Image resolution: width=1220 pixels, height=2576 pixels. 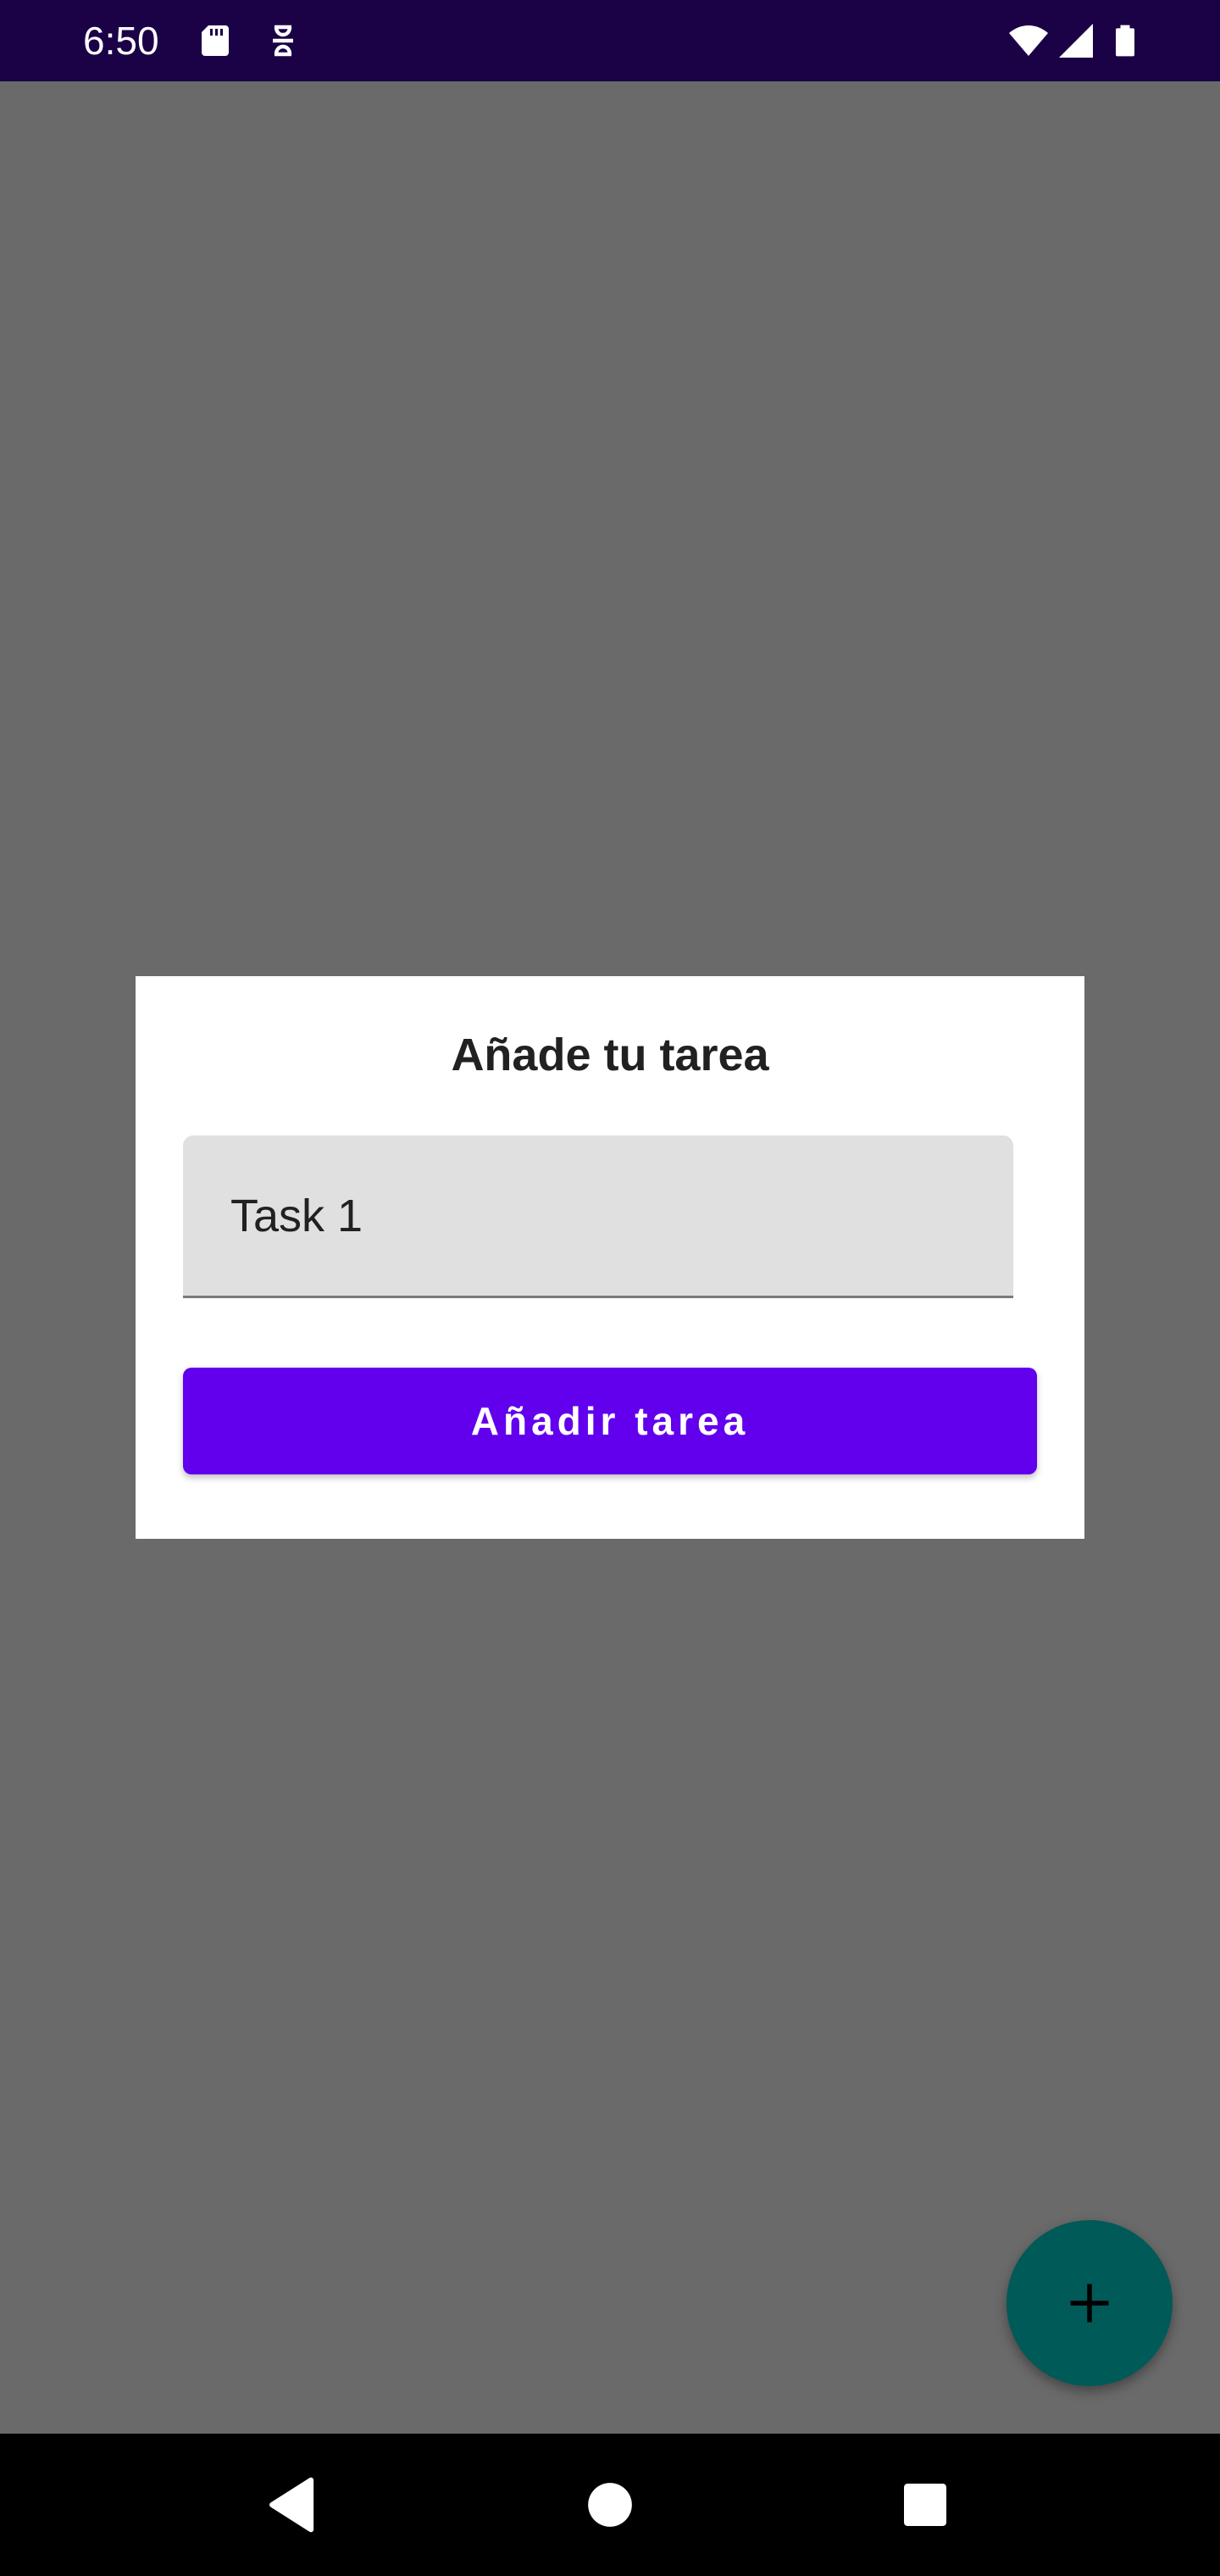 What do you see at coordinates (610, 1055) in the screenshot?
I see `dialog-title: Añade tu tarea` at bounding box center [610, 1055].